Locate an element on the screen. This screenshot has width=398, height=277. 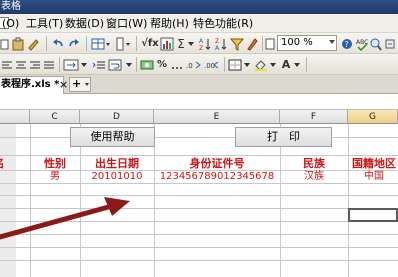
pencil-icon is located at coordinates (252, 43).